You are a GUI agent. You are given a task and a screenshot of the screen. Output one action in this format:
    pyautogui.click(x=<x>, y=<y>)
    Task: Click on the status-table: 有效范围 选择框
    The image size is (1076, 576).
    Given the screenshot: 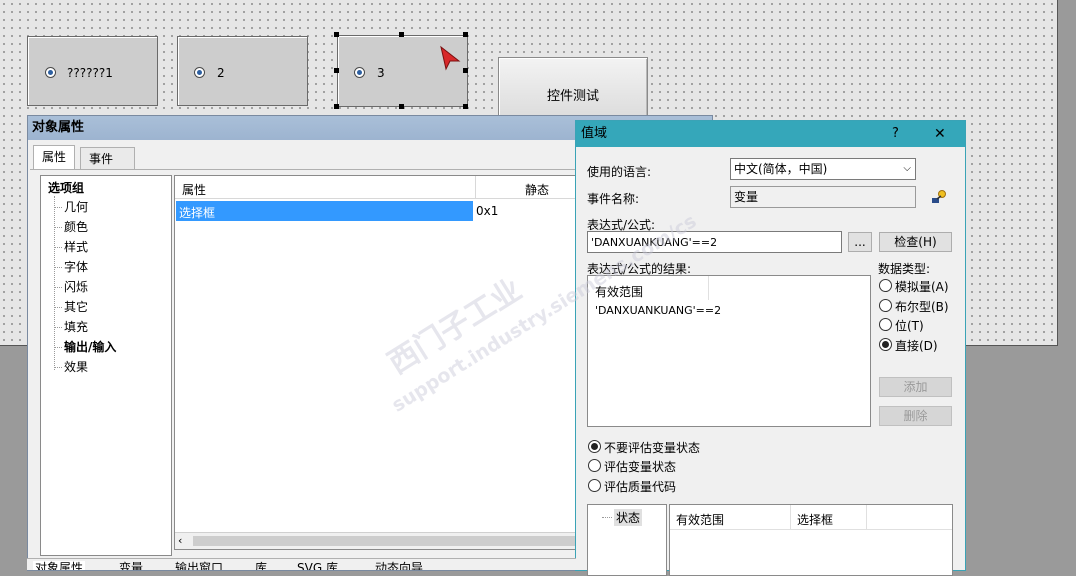 What is the action you would take?
    pyautogui.click(x=811, y=540)
    